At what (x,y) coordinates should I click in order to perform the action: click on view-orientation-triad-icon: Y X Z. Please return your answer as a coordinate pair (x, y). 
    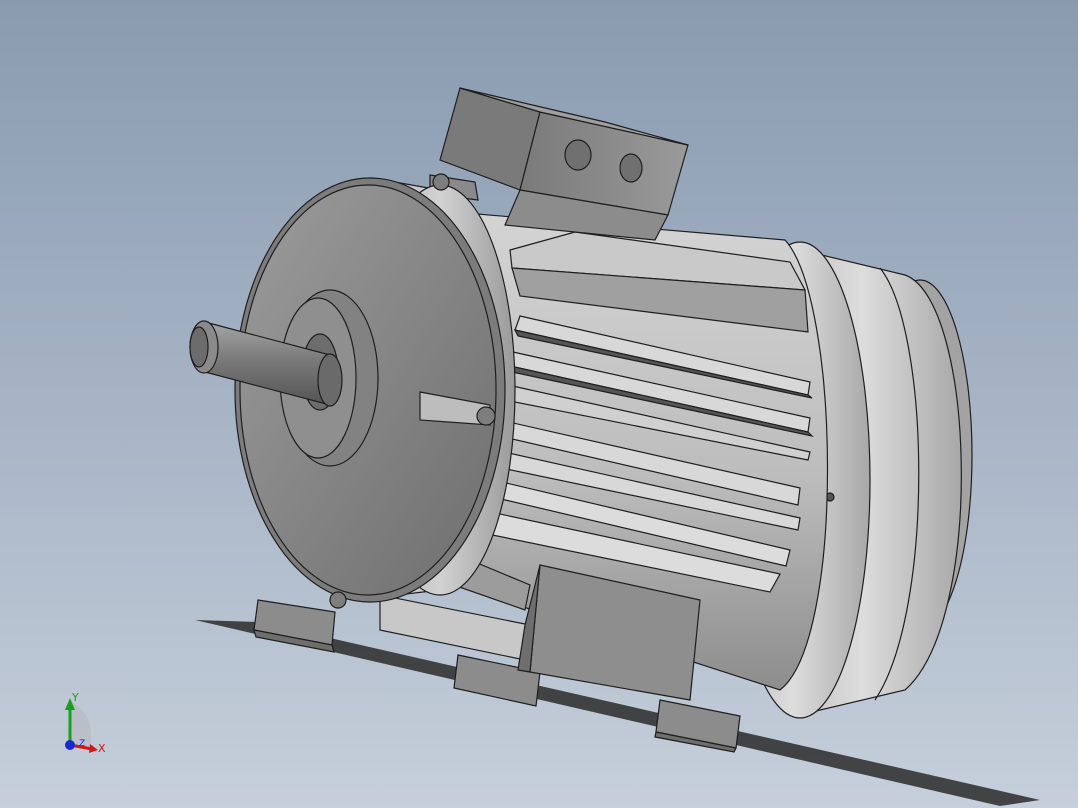
    Looking at the image, I should click on (82, 725).